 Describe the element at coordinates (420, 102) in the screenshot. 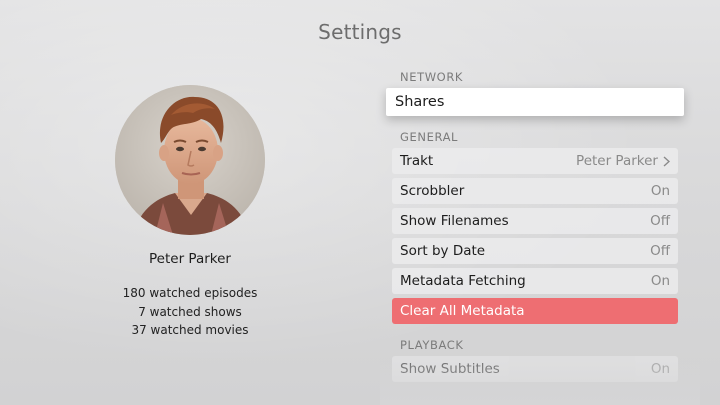

I see `shares-label: Shares` at that location.